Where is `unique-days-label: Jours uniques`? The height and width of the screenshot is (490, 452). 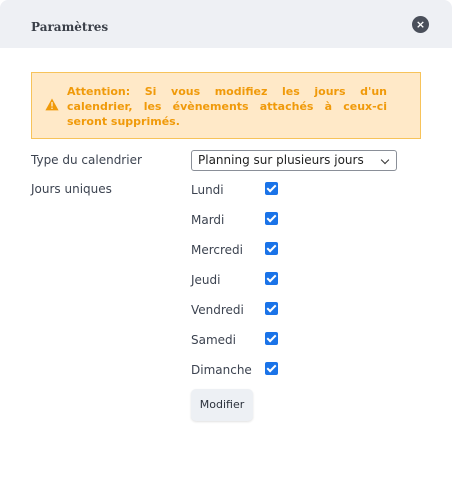 unique-days-label: Jours uniques is located at coordinates (71, 189).